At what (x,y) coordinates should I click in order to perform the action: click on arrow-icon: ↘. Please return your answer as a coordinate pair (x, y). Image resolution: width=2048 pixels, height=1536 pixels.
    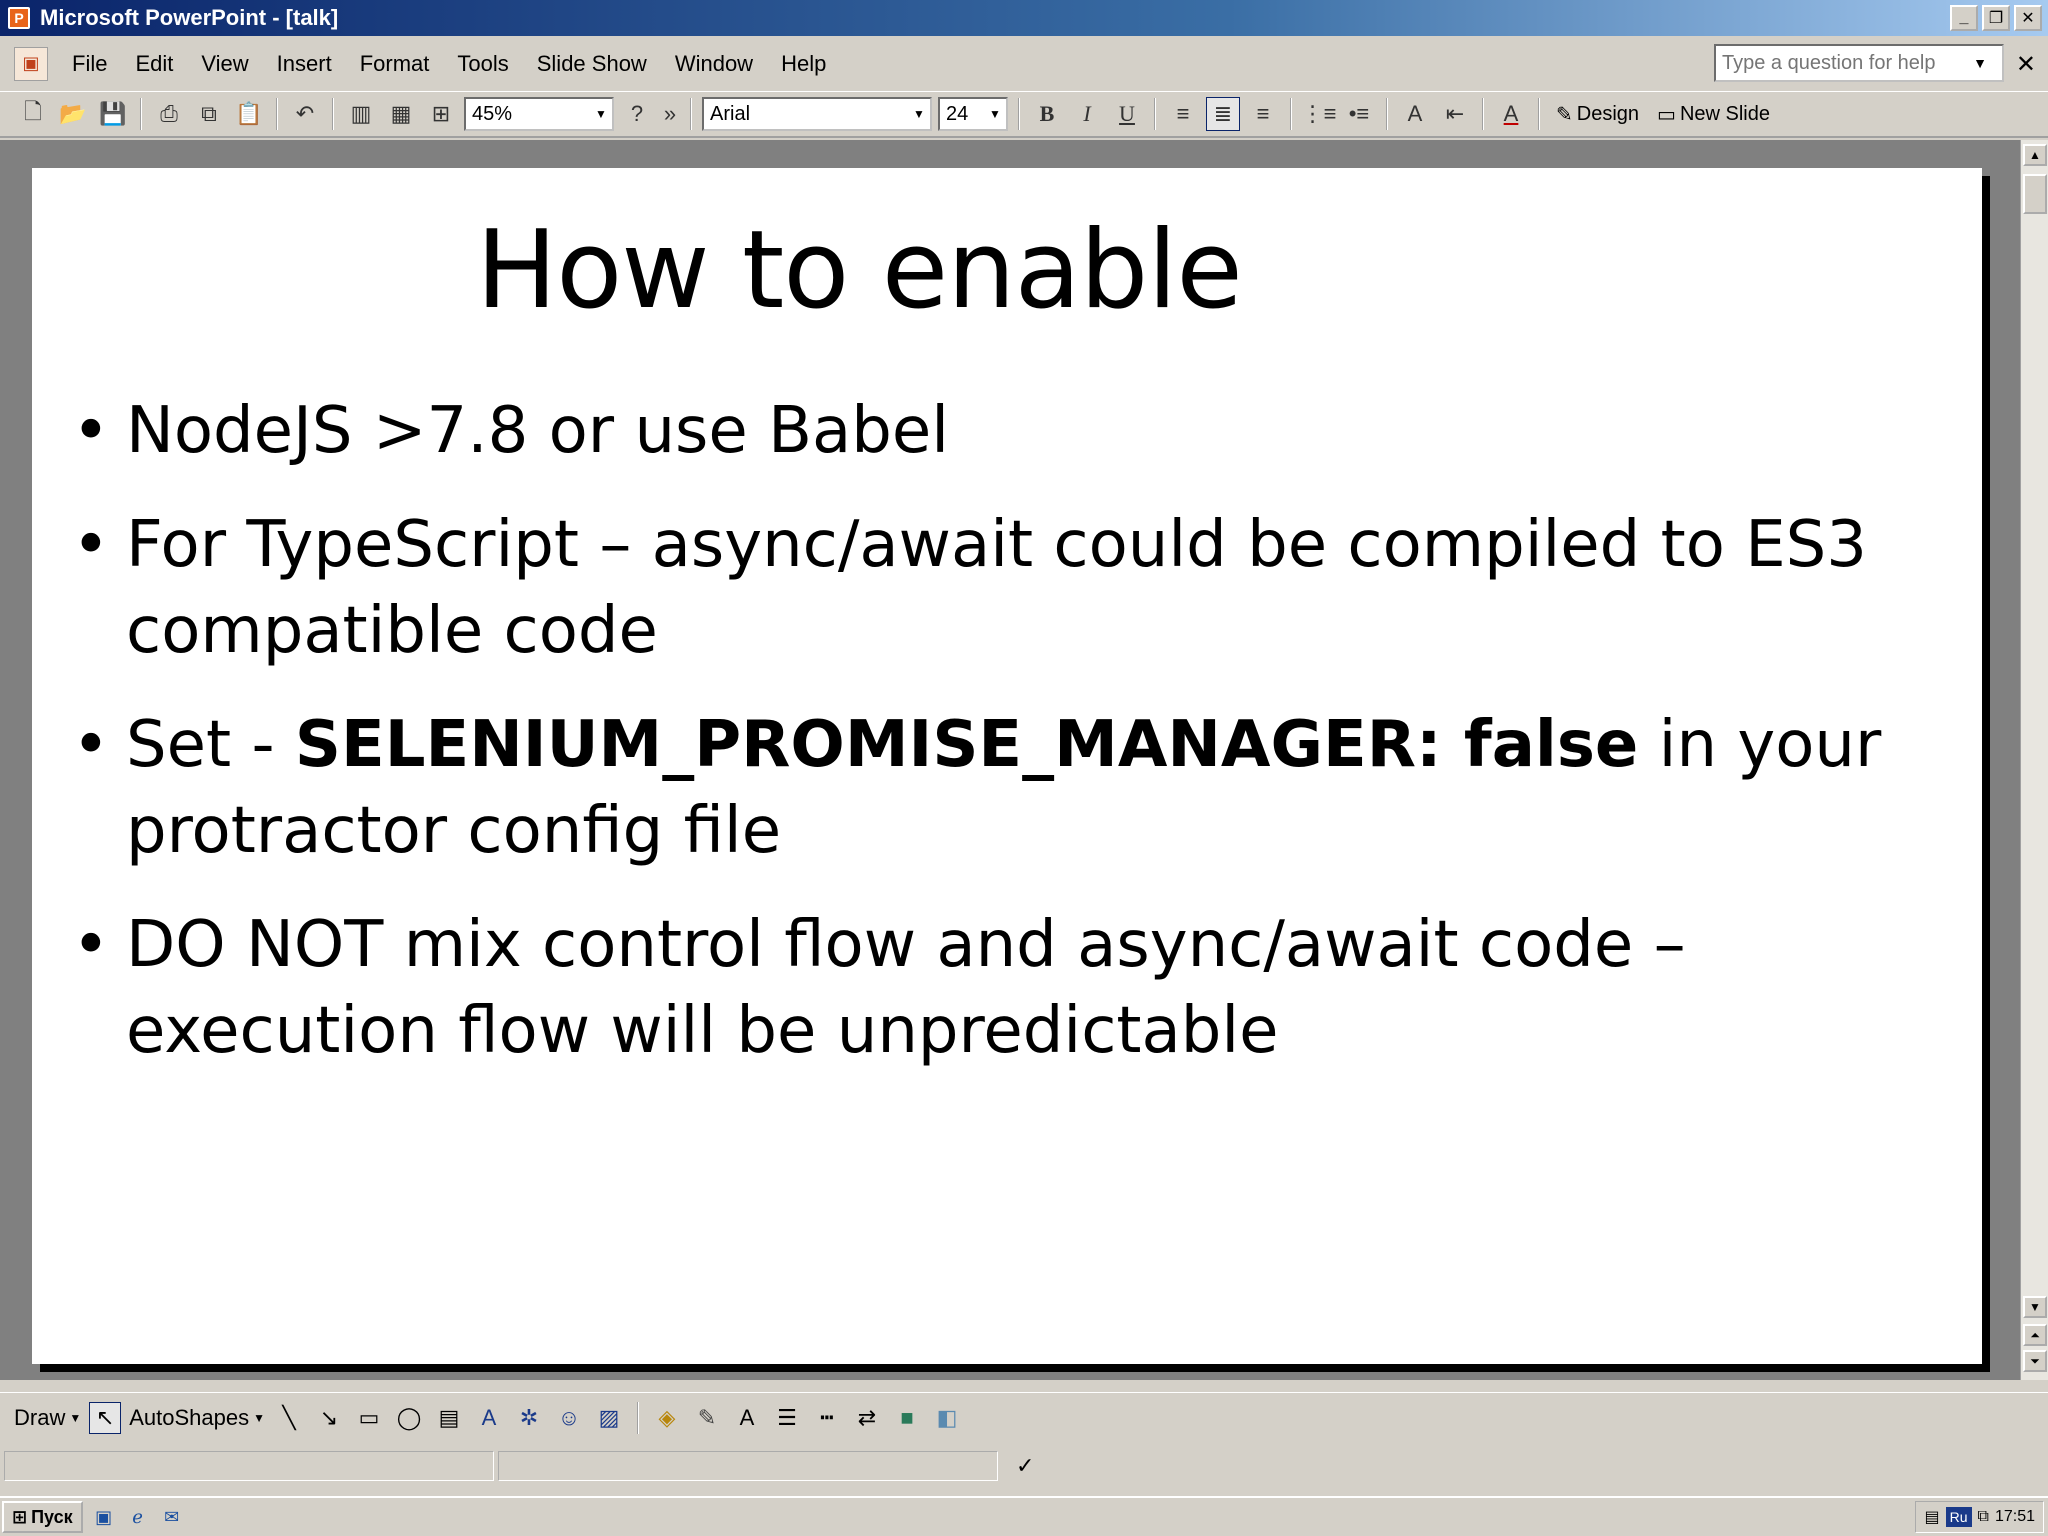
    Looking at the image, I should click on (329, 1418).